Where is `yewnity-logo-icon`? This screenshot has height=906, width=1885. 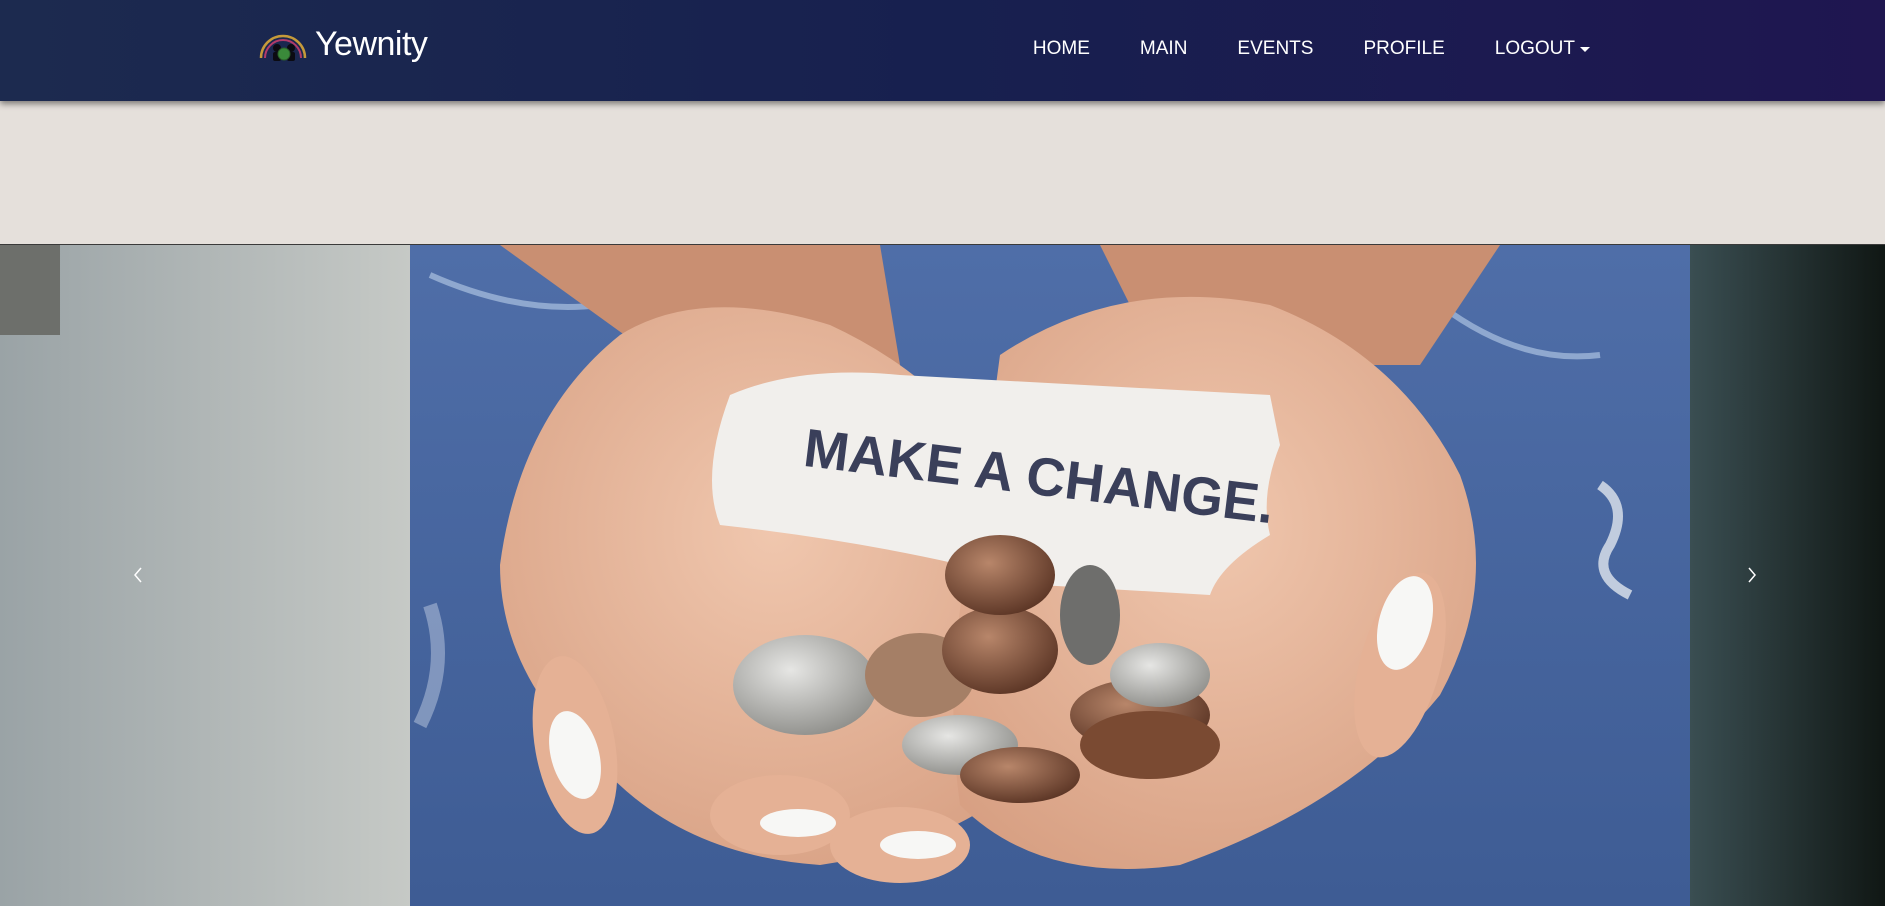
yewnity-logo-icon is located at coordinates (283, 47).